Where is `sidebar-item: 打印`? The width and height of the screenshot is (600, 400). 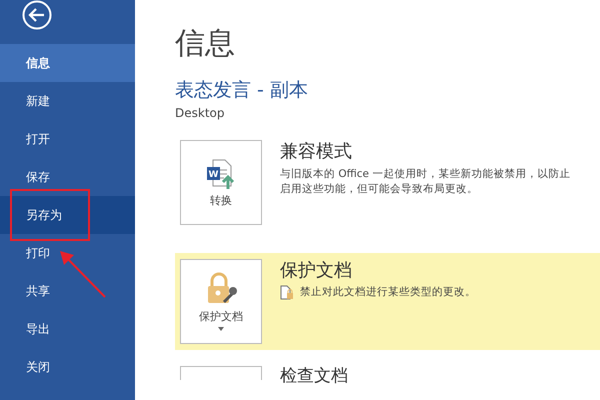
sidebar-item: 打印 is located at coordinates (67, 253).